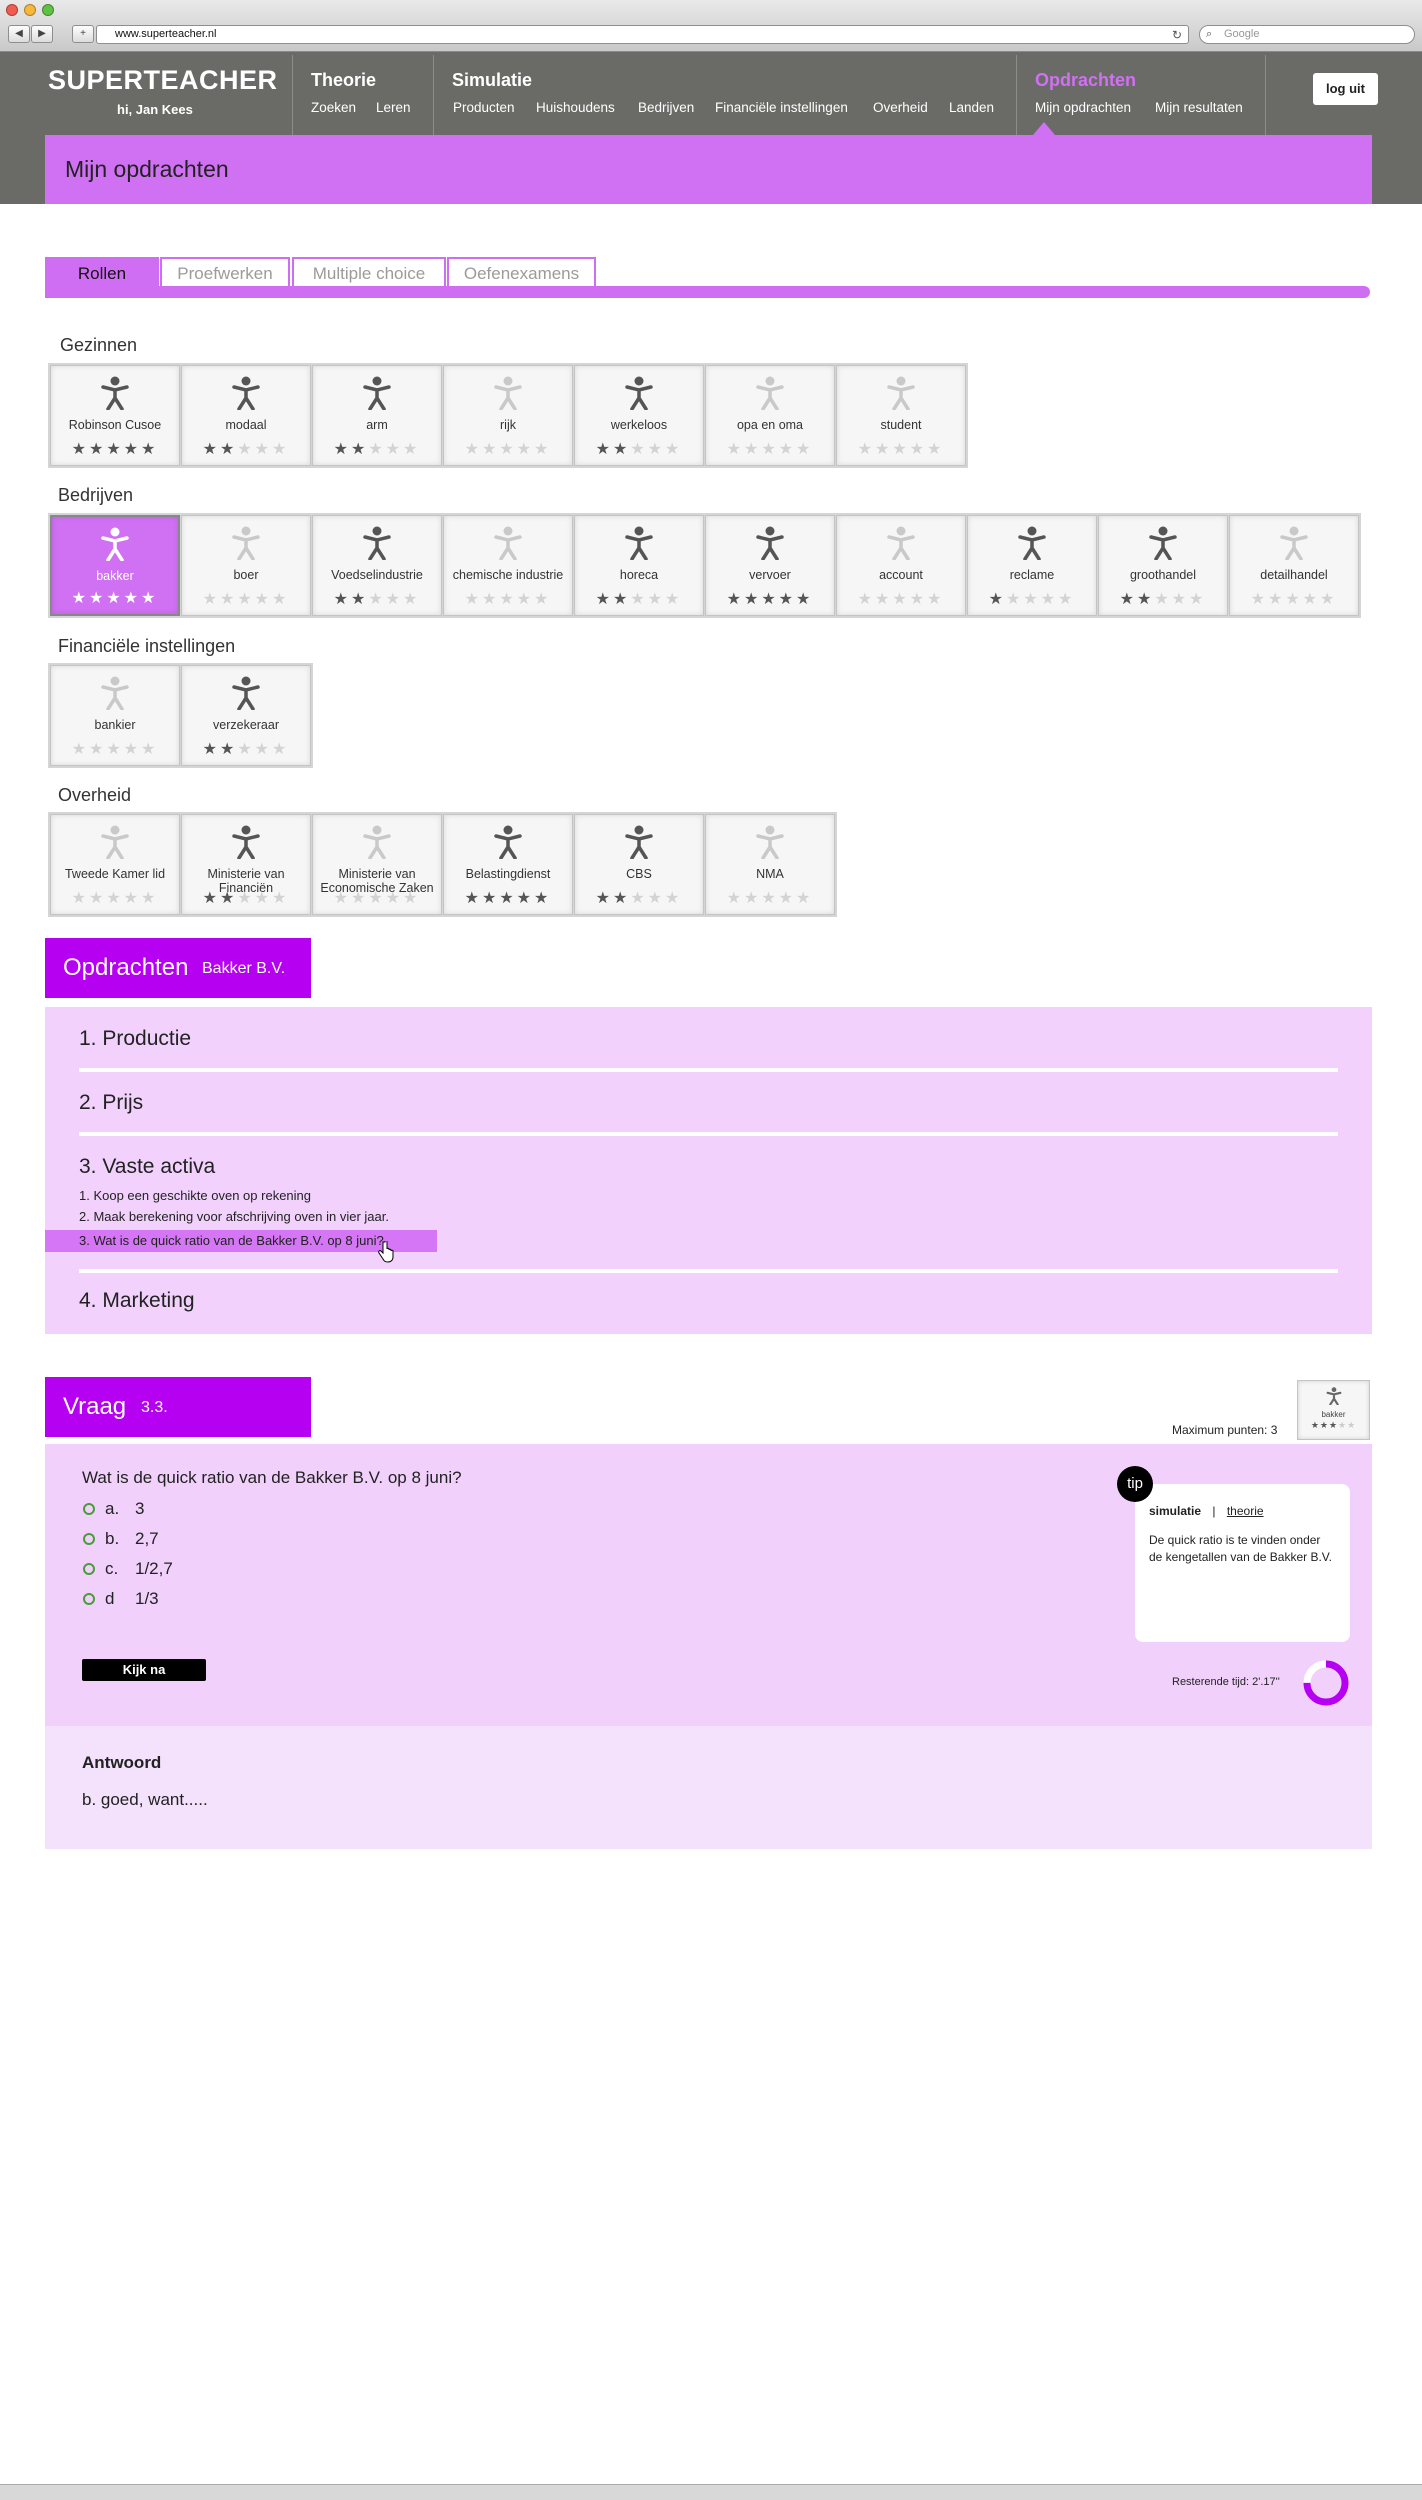 Image resolution: width=1422 pixels, height=2500 pixels. What do you see at coordinates (508, 415) in the screenshot?
I see `role-card: rijk ★★★★★` at bounding box center [508, 415].